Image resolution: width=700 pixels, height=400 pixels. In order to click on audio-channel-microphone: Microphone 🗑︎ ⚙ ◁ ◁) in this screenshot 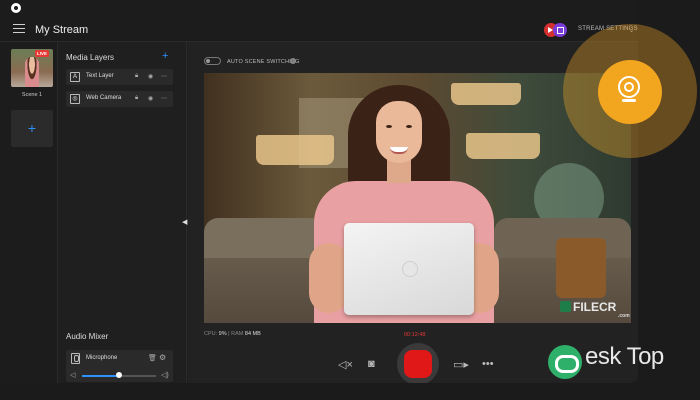, I will do `click(119, 366)`.